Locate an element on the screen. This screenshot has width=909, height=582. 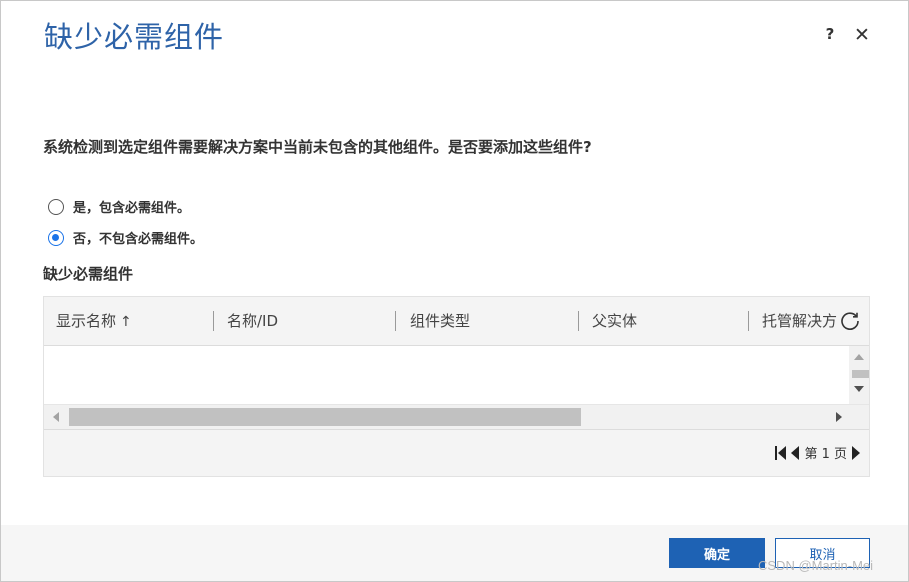
scroll-right-icon is located at coordinates (839, 417).